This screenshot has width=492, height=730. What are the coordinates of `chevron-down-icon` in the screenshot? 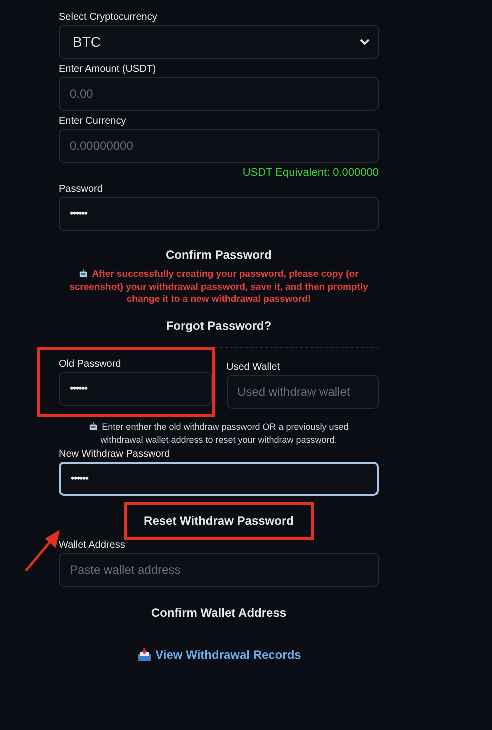 It's located at (365, 42).